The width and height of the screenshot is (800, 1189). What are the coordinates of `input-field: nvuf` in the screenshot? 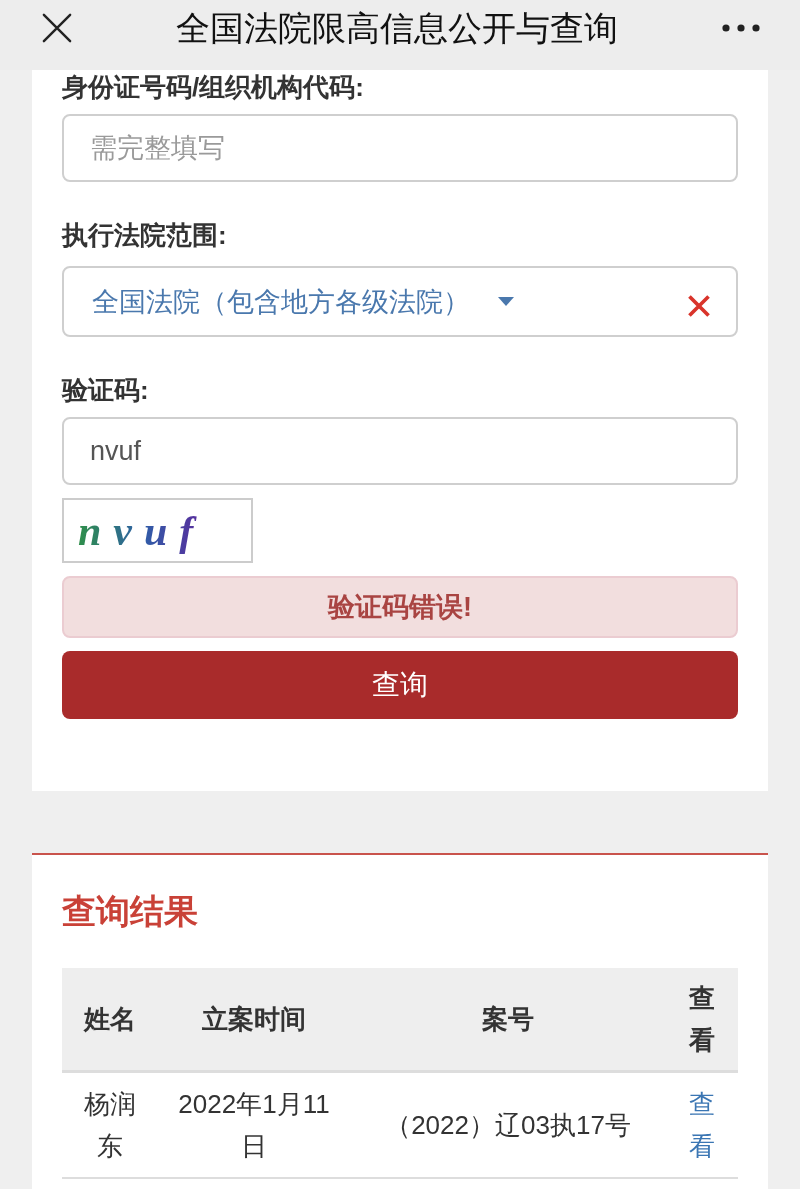 It's located at (400, 451).